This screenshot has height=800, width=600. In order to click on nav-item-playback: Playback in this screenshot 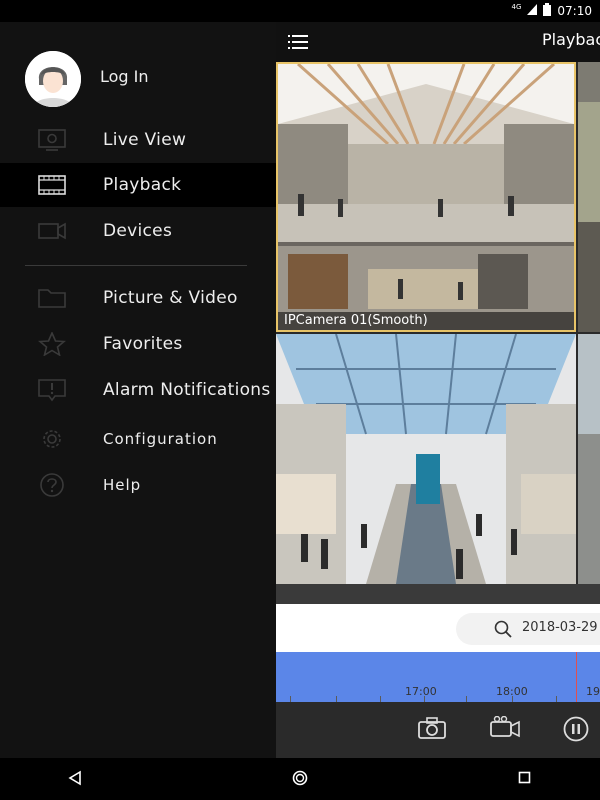, I will do `click(138, 185)`.